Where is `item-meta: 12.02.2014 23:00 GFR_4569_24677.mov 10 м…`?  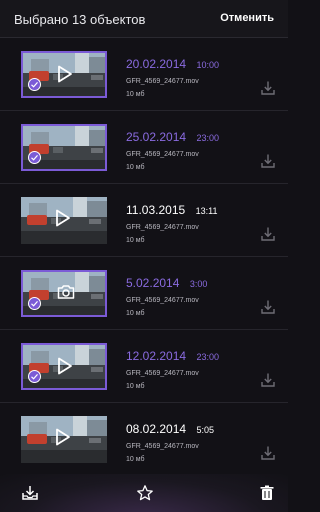 item-meta: 12.02.2014 23:00 GFR_4569_24677.mov 10 м… is located at coordinates (172, 368).